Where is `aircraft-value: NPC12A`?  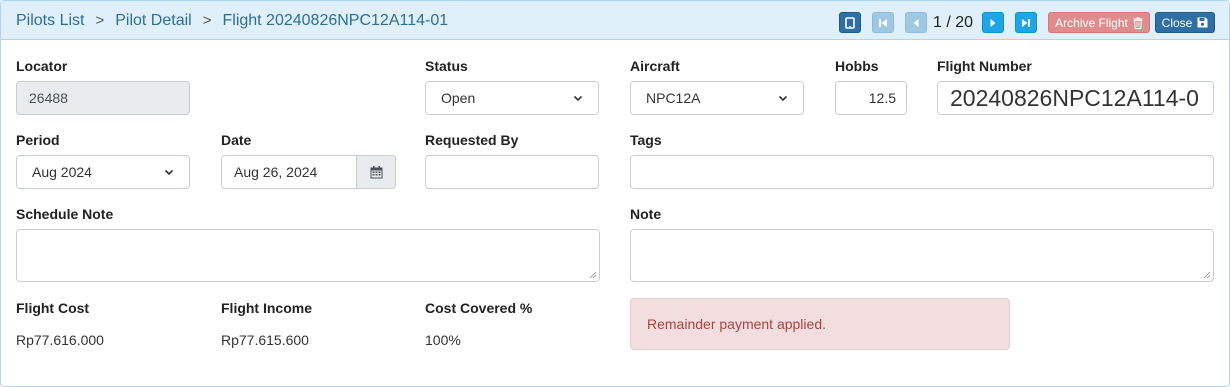
aircraft-value: NPC12A is located at coordinates (673, 98).